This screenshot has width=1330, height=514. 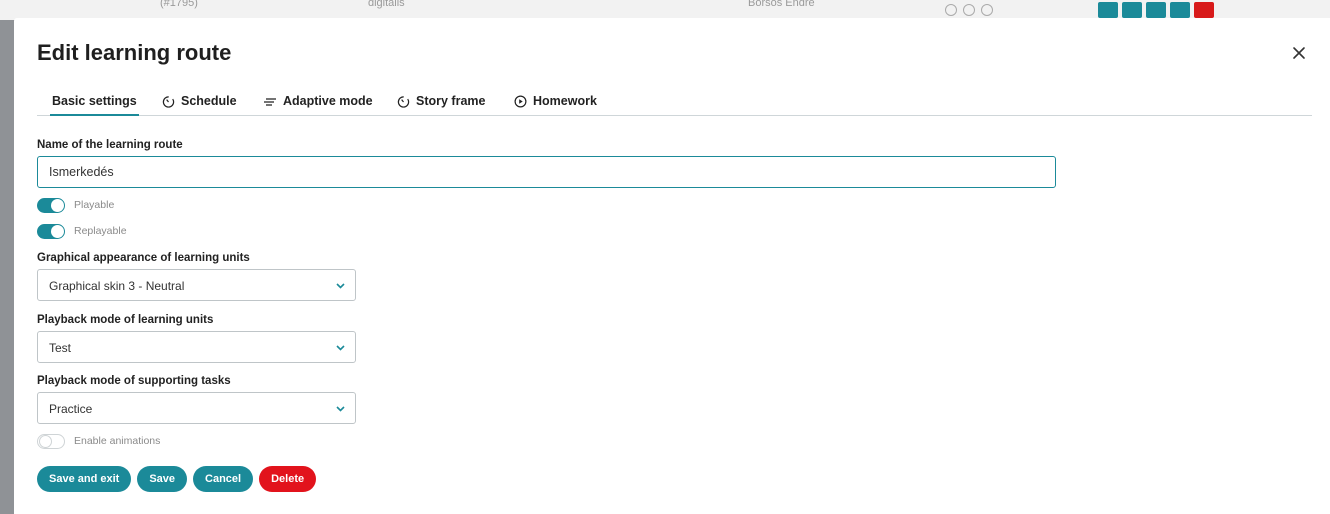 I want to click on animations-label: Enable animations, so click(x=117, y=441).